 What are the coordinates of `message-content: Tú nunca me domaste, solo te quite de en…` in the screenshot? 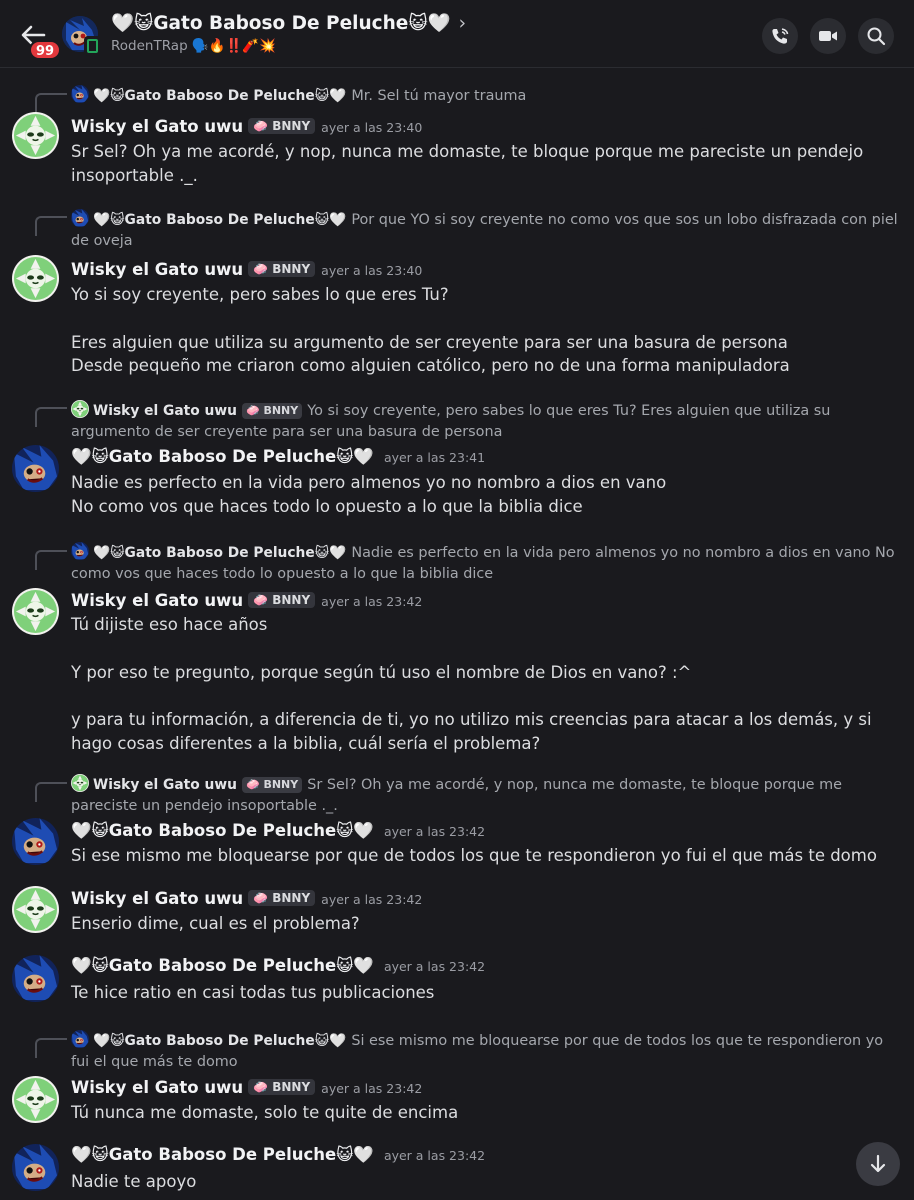 It's located at (265, 1112).